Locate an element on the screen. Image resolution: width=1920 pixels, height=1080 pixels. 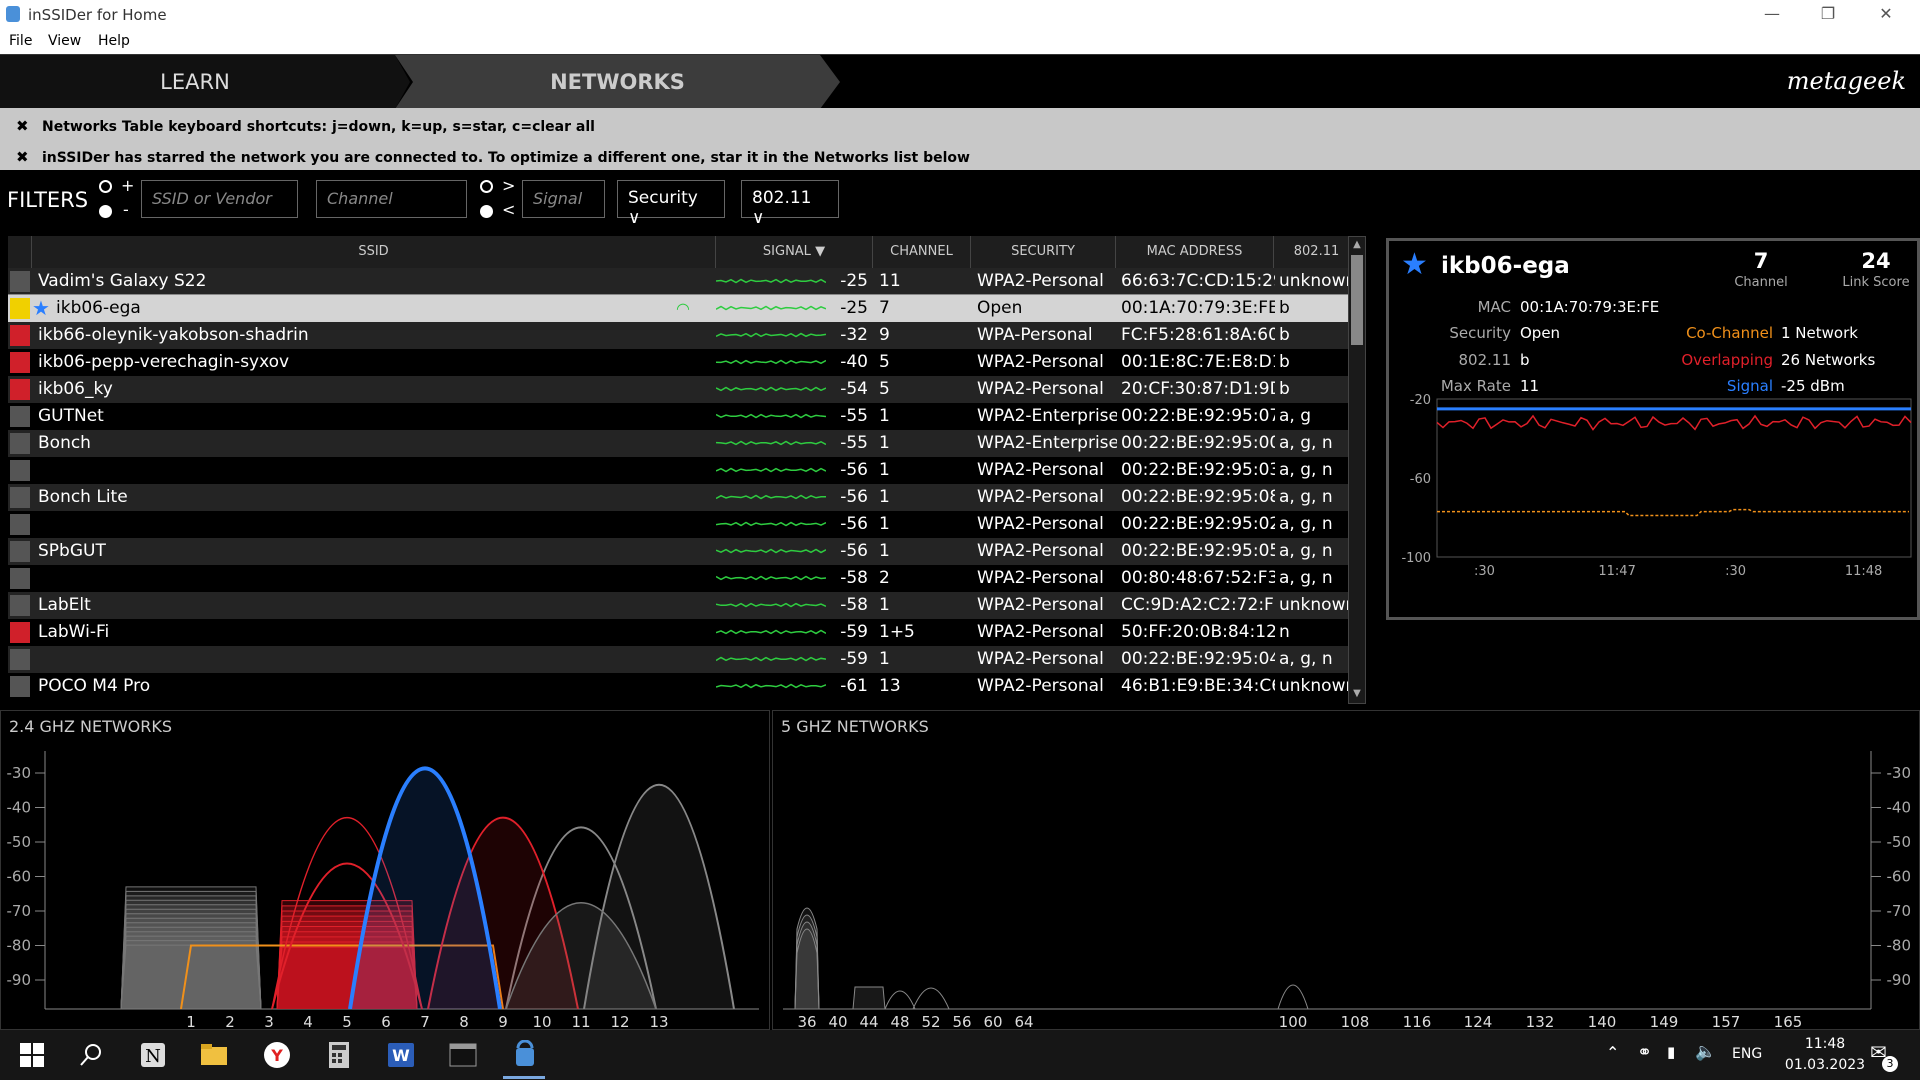
series-overlapping is located at coordinates (1674, 422).